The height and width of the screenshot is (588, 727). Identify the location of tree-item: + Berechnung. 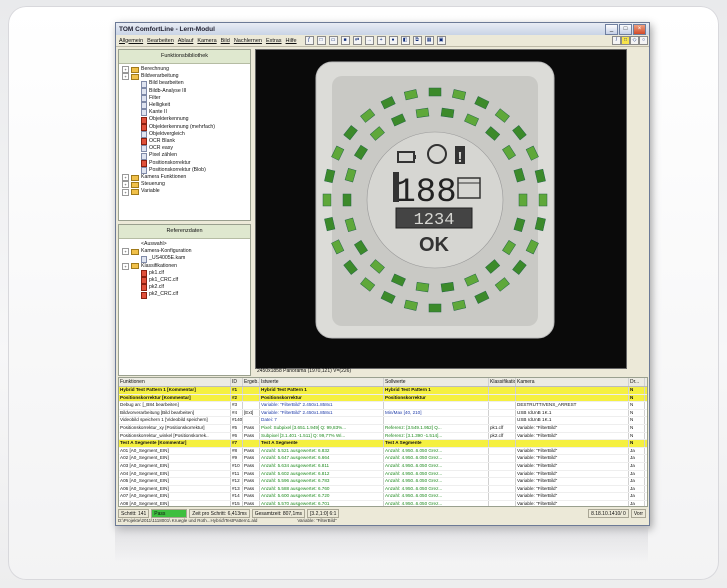
(184, 70).